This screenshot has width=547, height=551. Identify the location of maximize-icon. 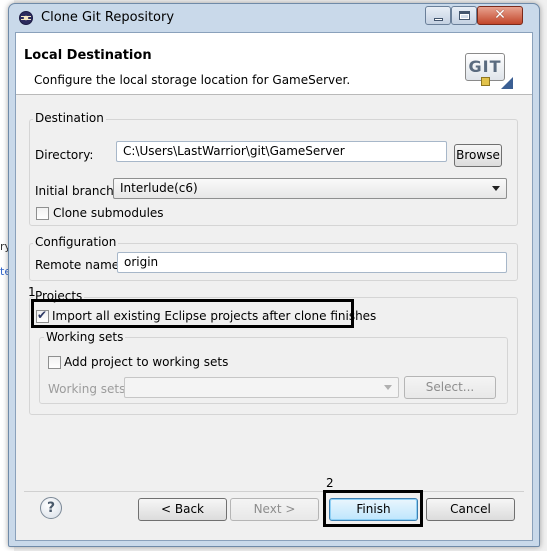
(464, 15).